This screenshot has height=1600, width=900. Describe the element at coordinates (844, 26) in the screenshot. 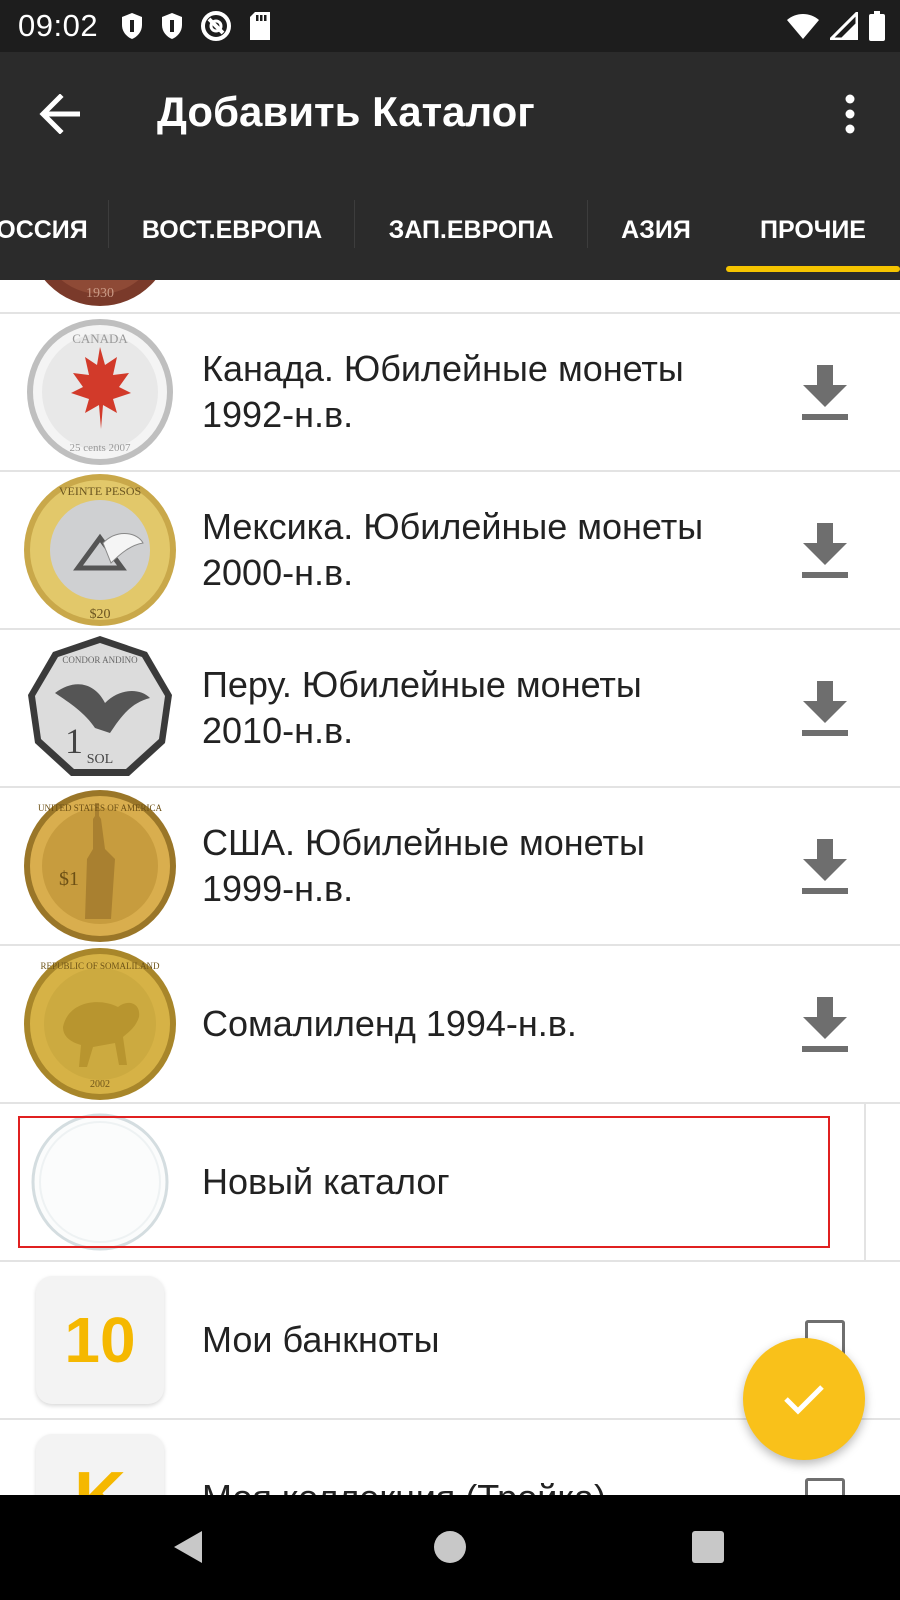

I see `cell-signal-icon` at that location.